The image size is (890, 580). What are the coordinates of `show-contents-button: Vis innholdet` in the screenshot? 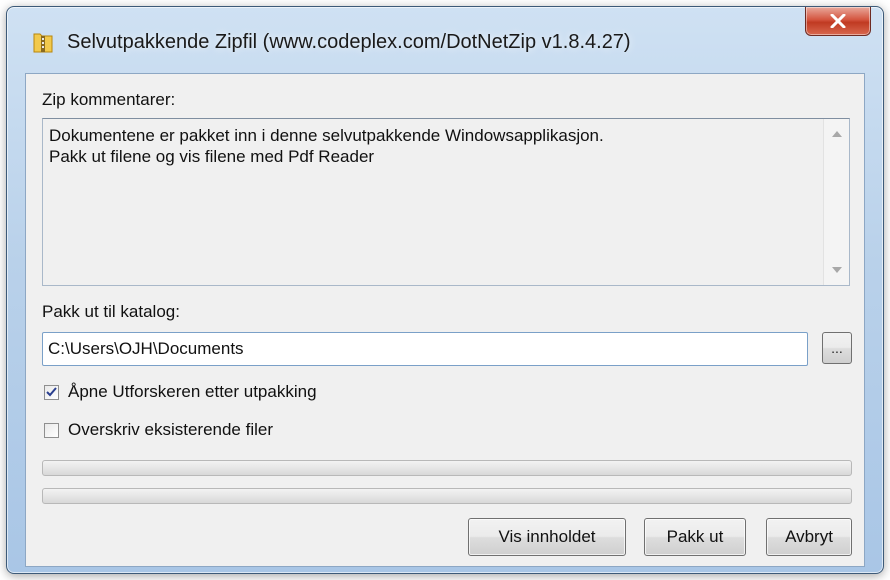 It's located at (547, 537).